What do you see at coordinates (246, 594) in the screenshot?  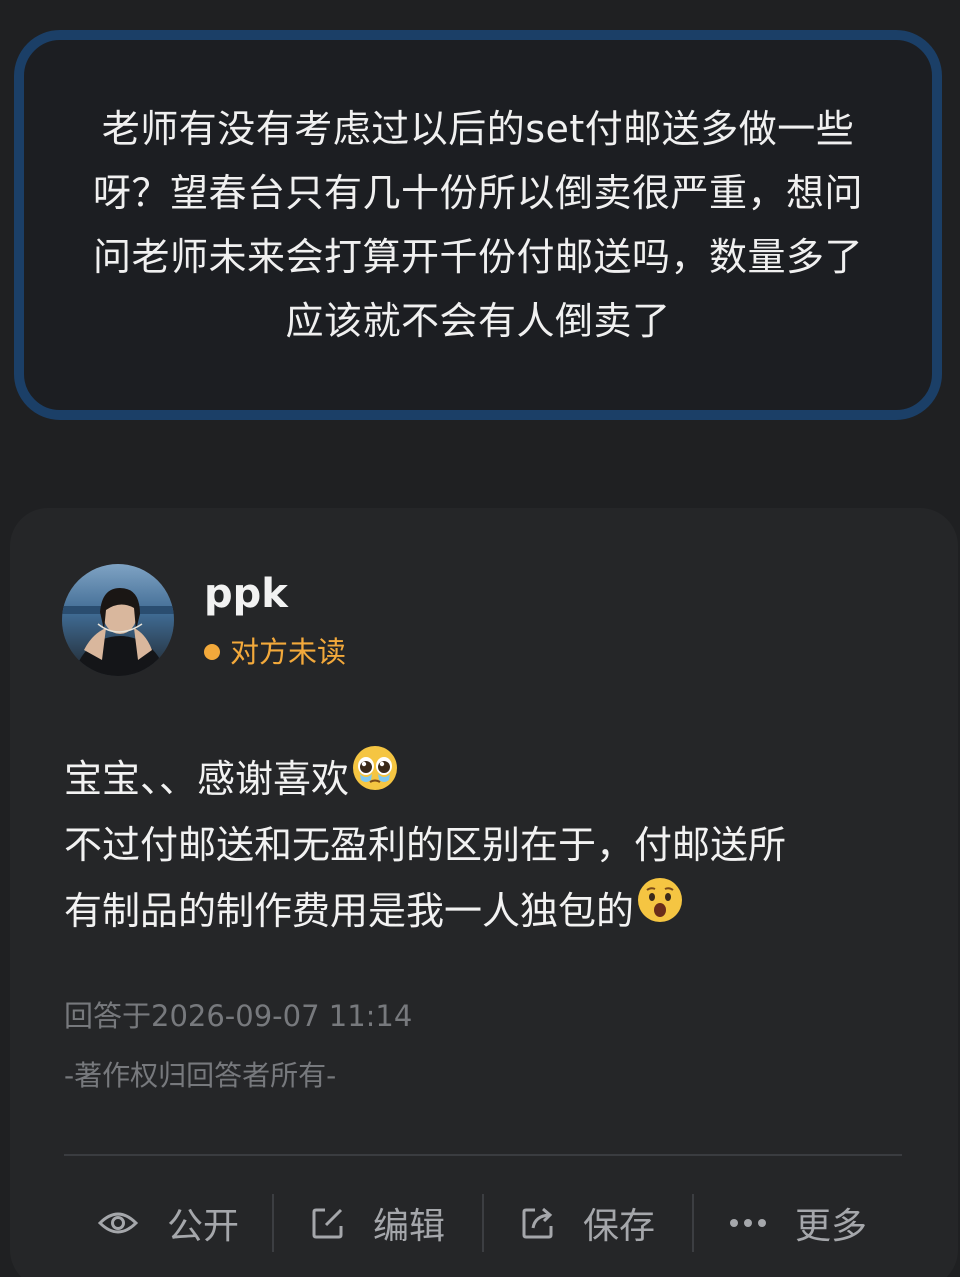 I see `username: ppk` at bounding box center [246, 594].